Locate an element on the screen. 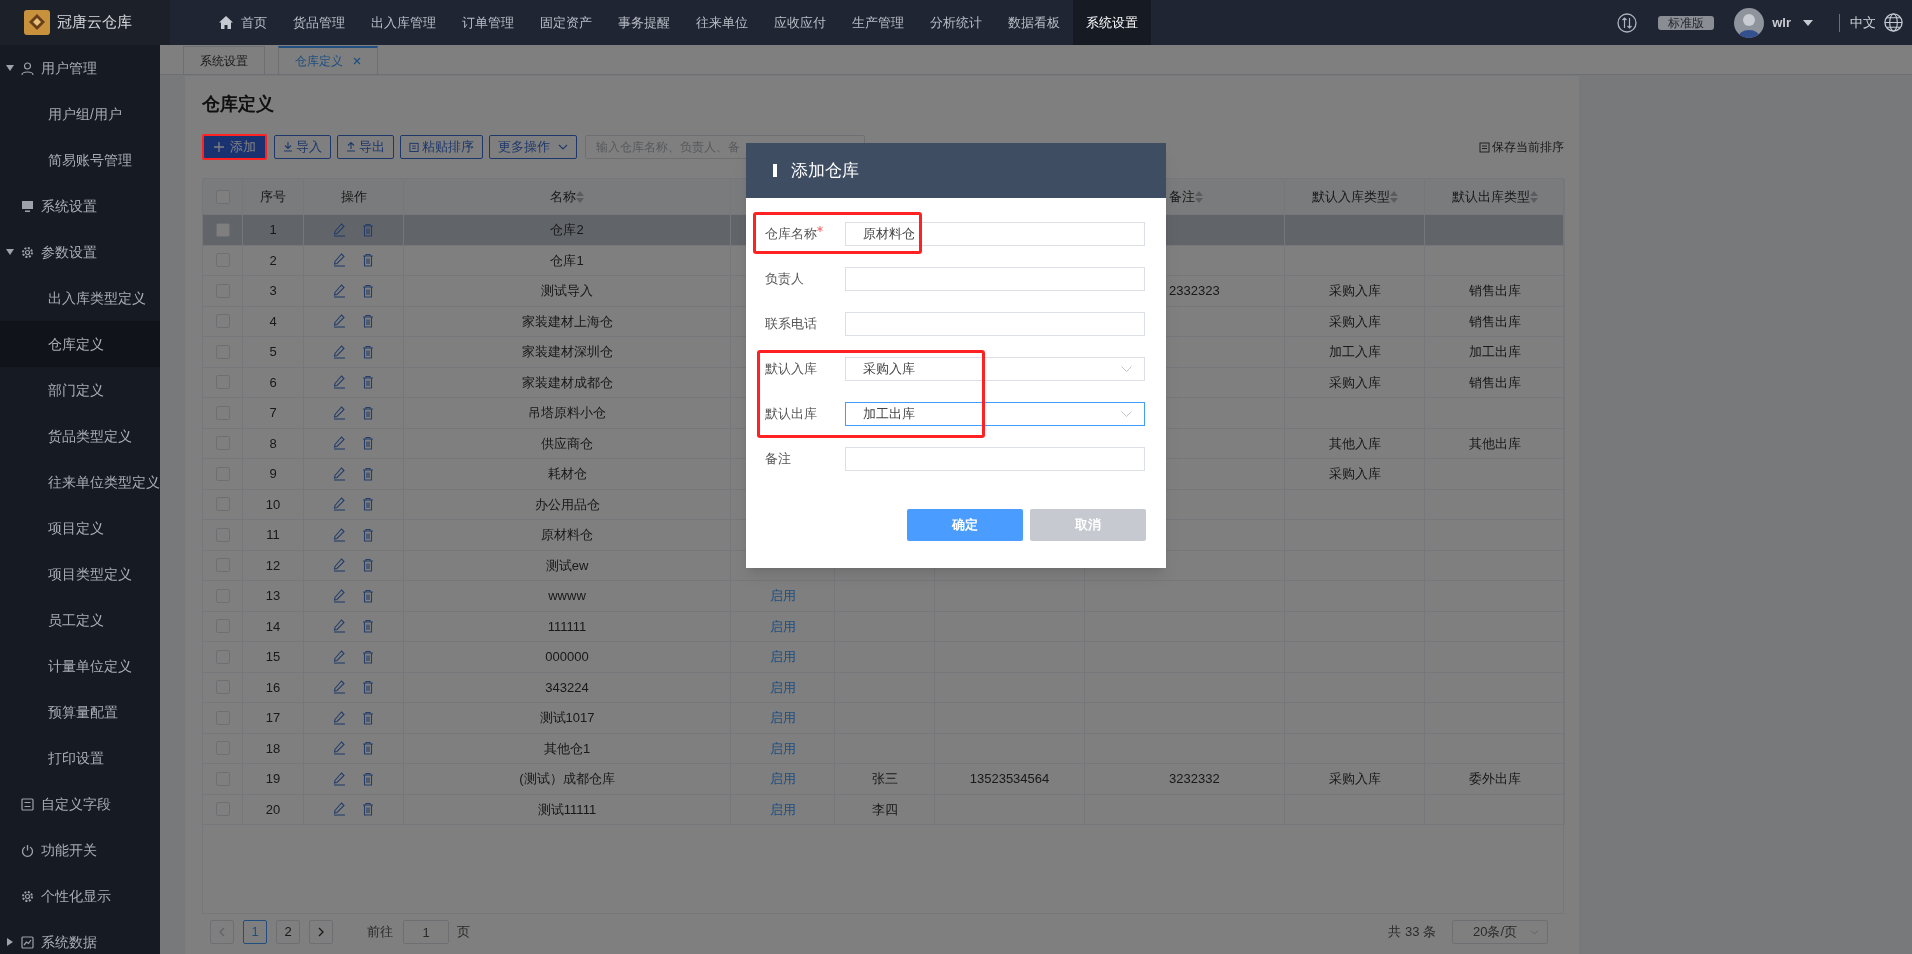  save-sort-link: 保存当前排序 is located at coordinates (1528, 147).